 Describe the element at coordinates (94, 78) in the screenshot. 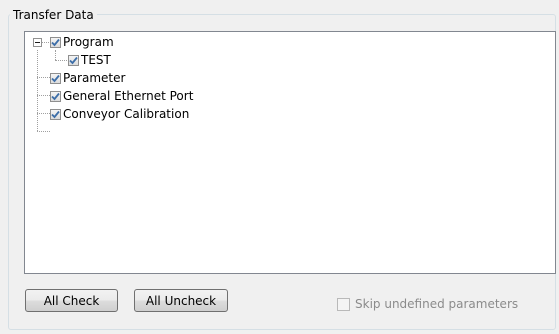

I see `tree-node-label: Parameter` at that location.